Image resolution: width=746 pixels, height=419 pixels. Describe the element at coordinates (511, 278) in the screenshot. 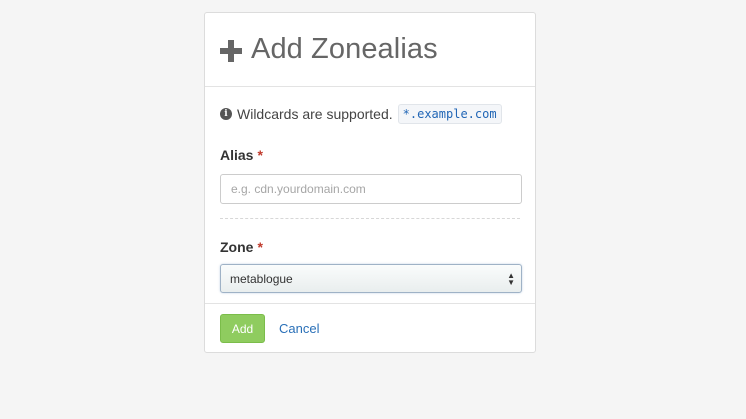

I see `updown-icon: ▲ ▼` at that location.